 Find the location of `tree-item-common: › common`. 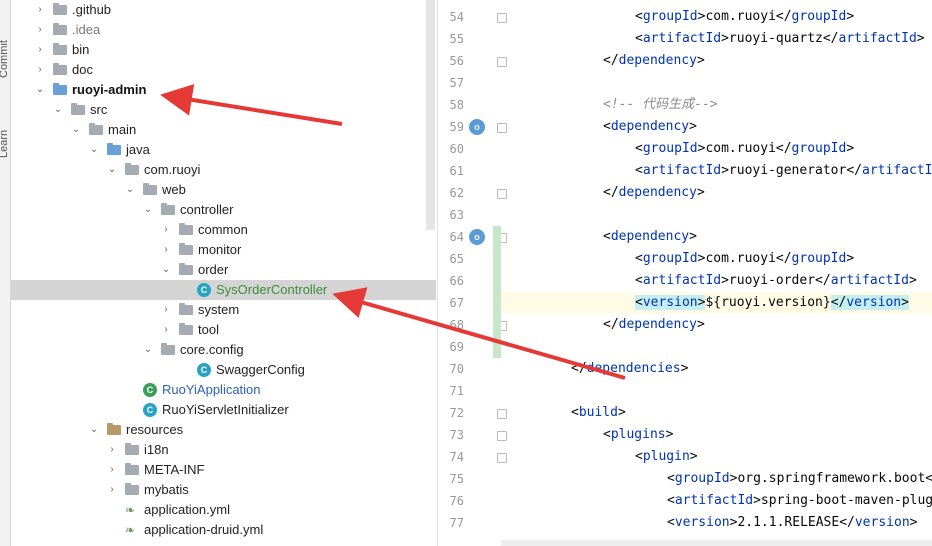

tree-item-common: › common is located at coordinates (223, 230).